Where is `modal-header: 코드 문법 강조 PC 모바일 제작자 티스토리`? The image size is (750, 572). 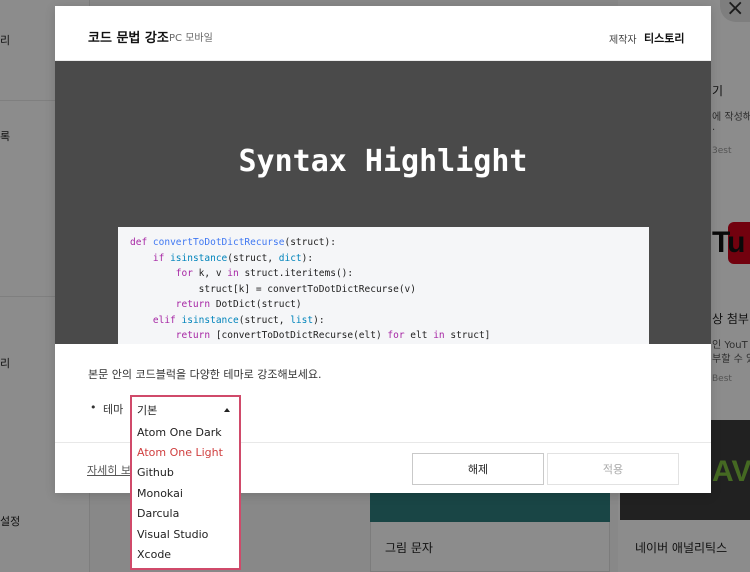 modal-header: 코드 문법 강조 PC 모바일 제작자 티스토리 is located at coordinates (383, 33).